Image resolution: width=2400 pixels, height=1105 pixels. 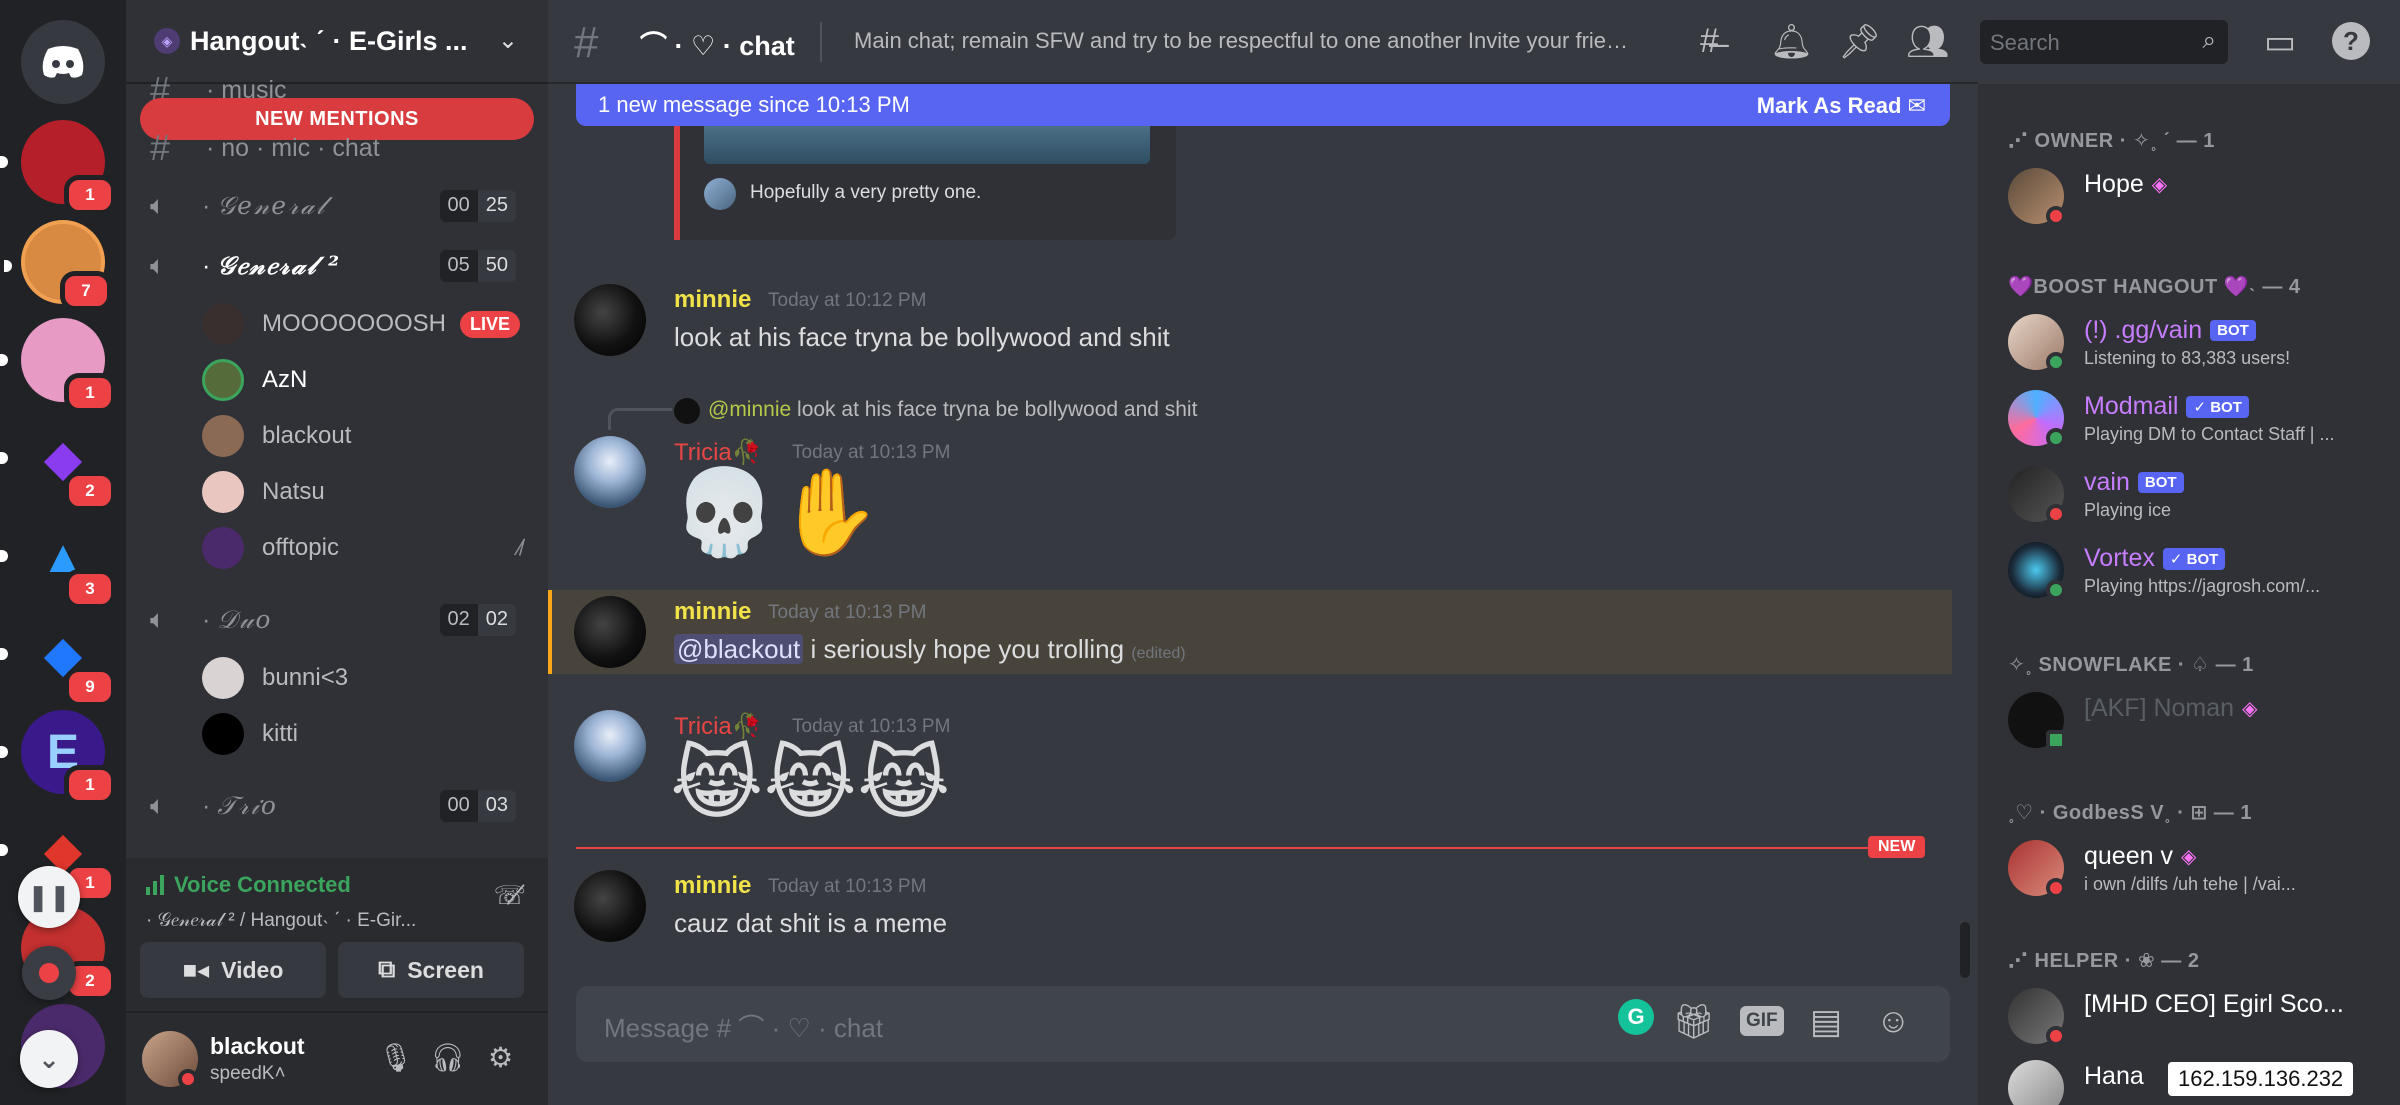 What do you see at coordinates (1709, 41) in the screenshot?
I see `threads-icon: #̶` at bounding box center [1709, 41].